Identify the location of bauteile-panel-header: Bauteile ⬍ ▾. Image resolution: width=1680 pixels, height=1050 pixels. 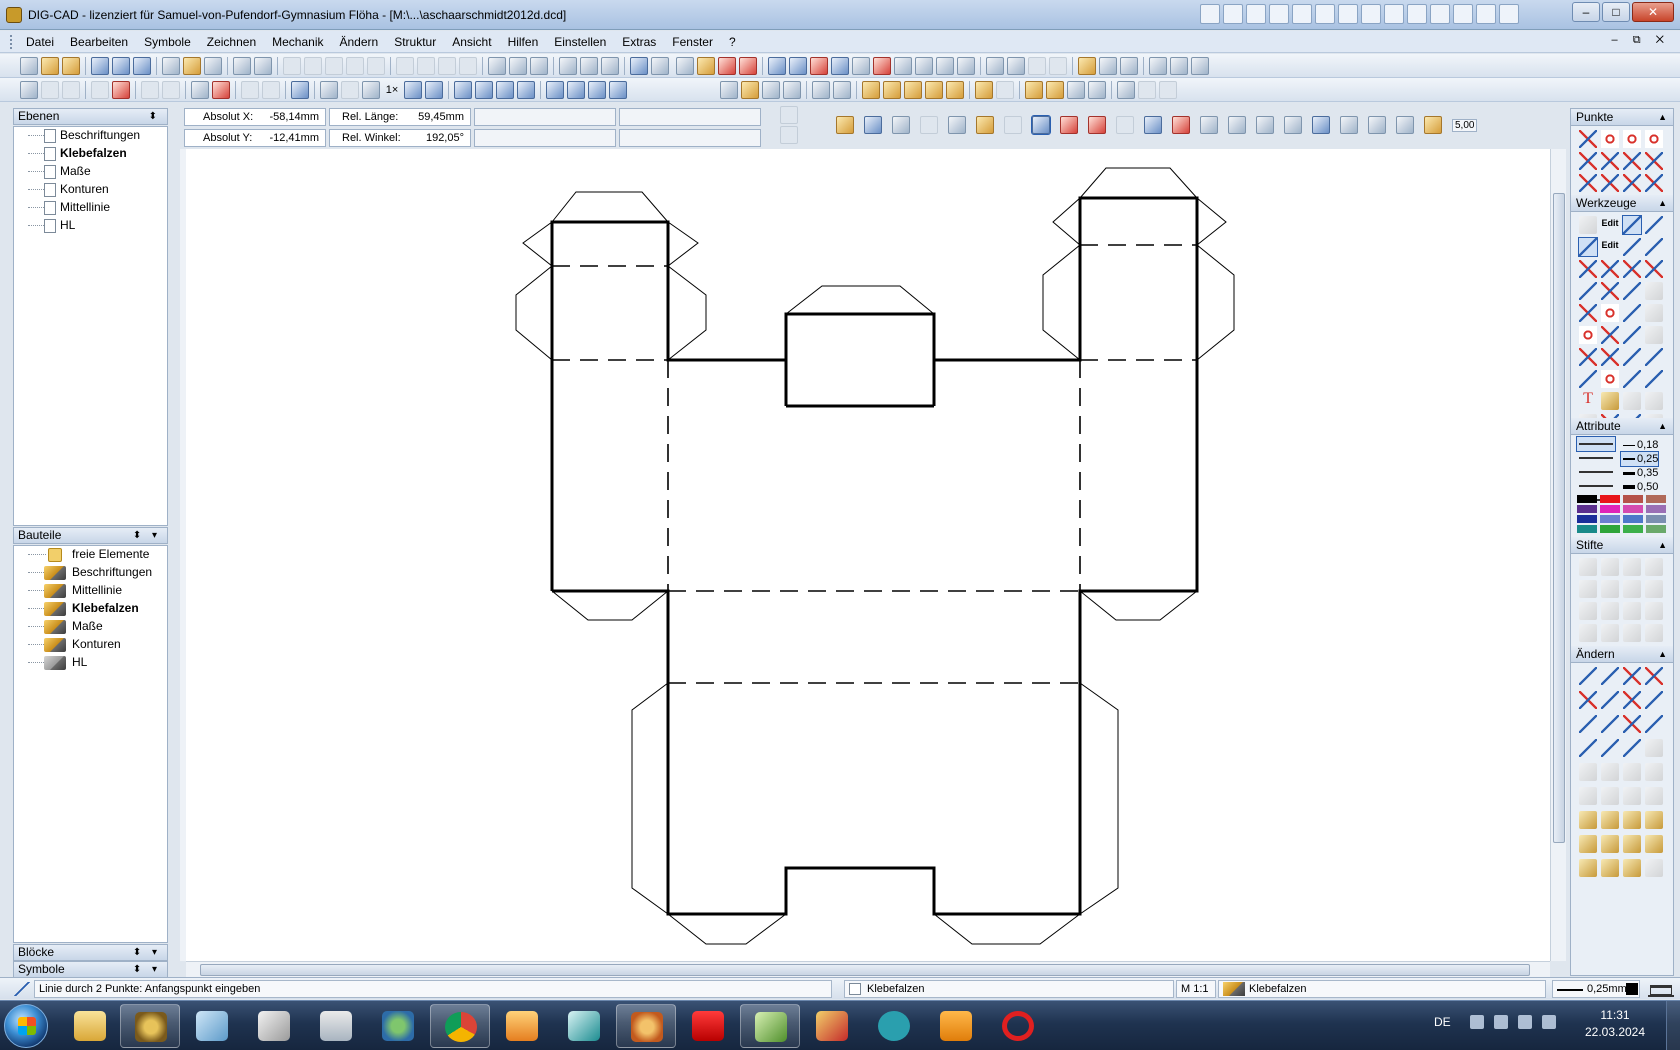
(90, 535).